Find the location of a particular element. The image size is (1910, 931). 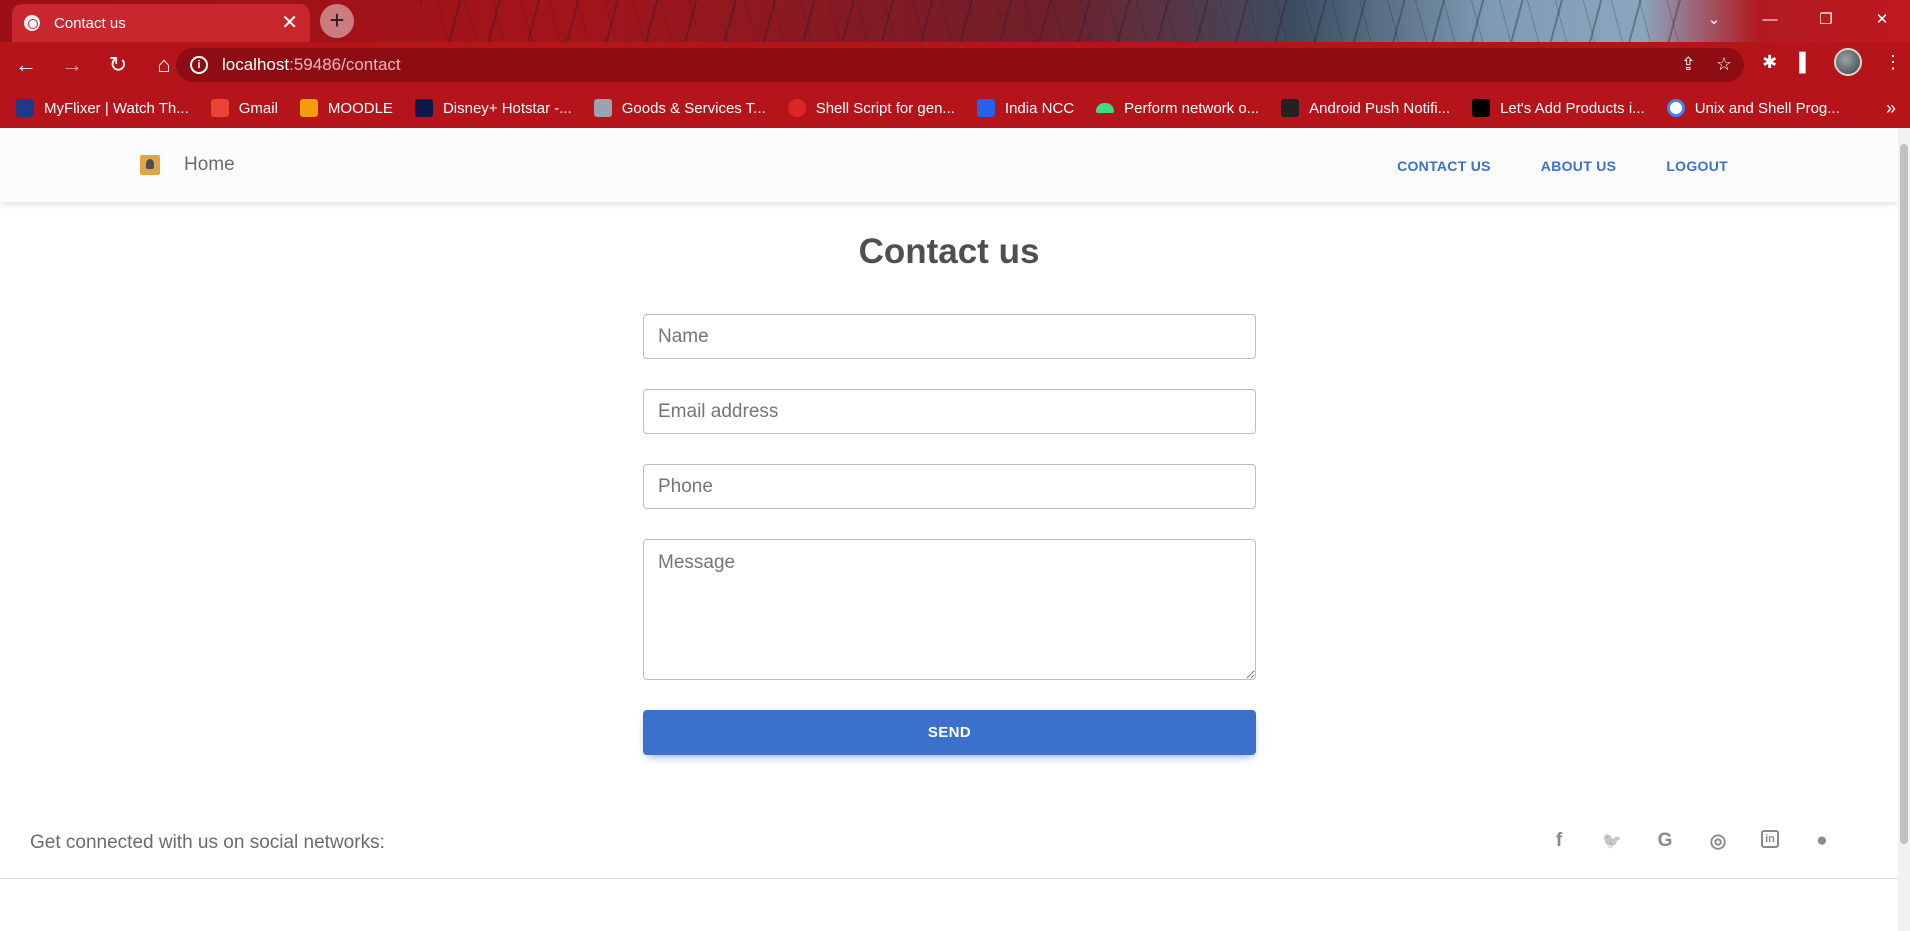

medium-icon is located at coordinates (1481, 108).